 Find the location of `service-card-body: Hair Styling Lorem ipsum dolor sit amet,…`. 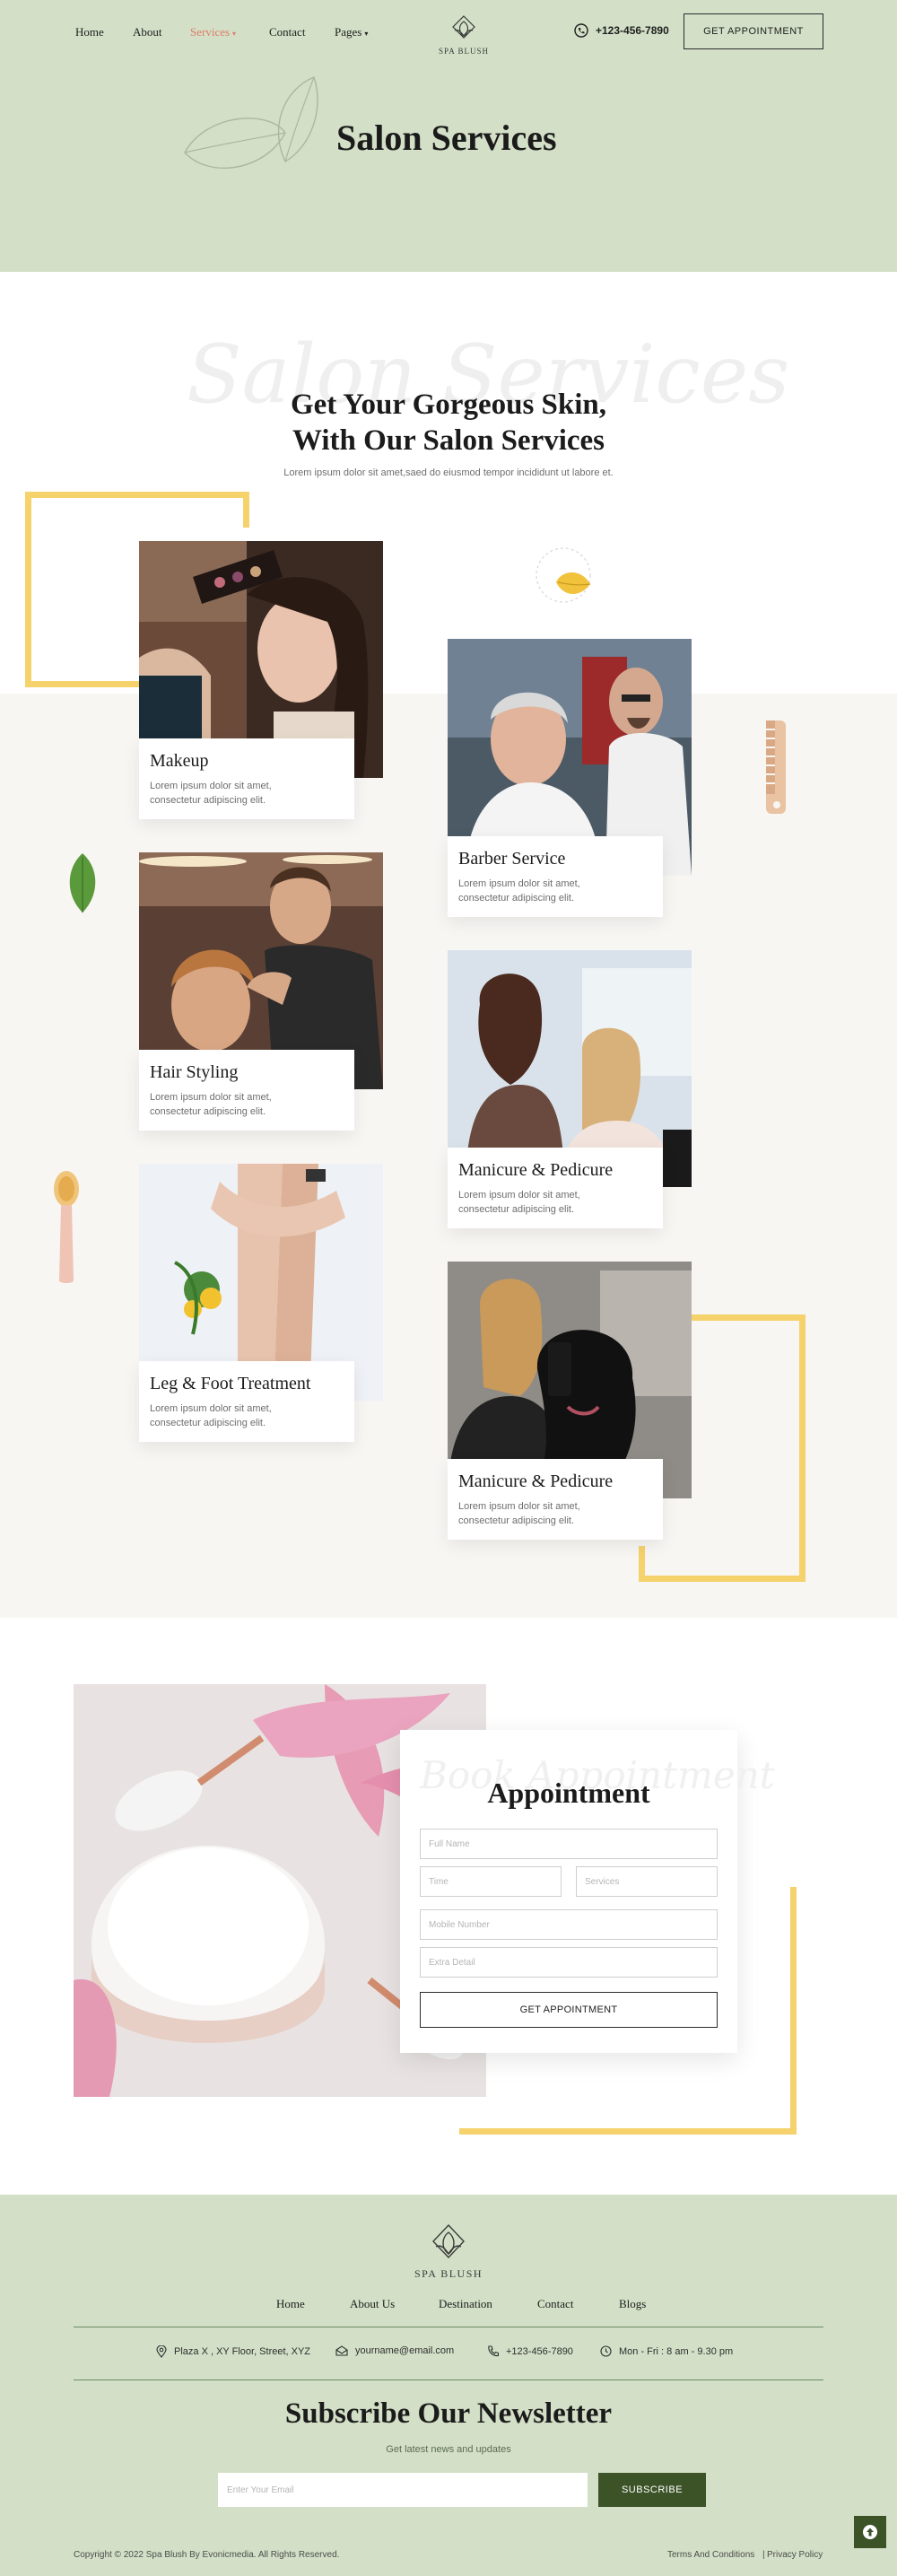

service-card-body: Hair Styling Lorem ipsum dolor sit amet,… is located at coordinates (246, 1090).